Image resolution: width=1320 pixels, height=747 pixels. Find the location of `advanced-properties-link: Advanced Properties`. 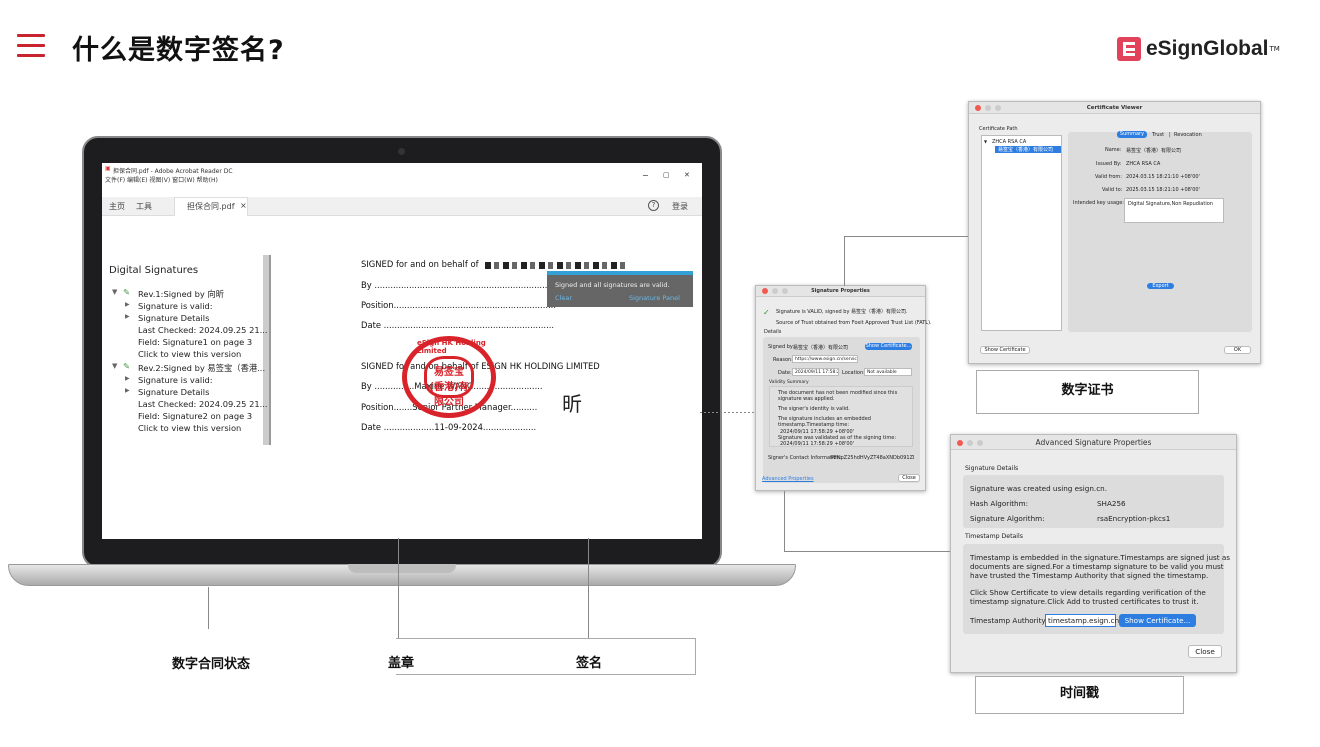

advanced-properties-link: Advanced Properties is located at coordinates (788, 479).